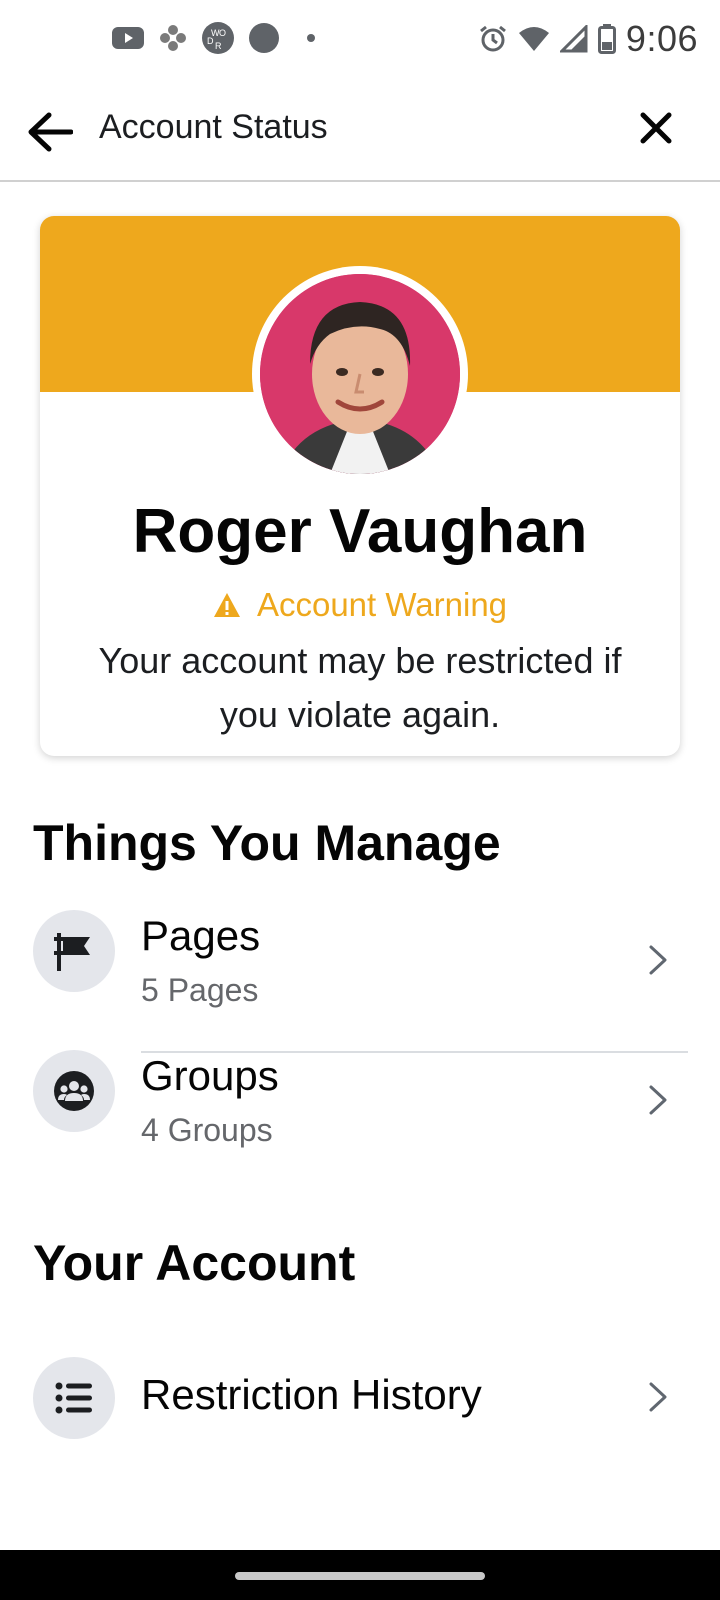 This screenshot has width=720, height=1600. I want to click on game-controller-icon, so click(173, 38).